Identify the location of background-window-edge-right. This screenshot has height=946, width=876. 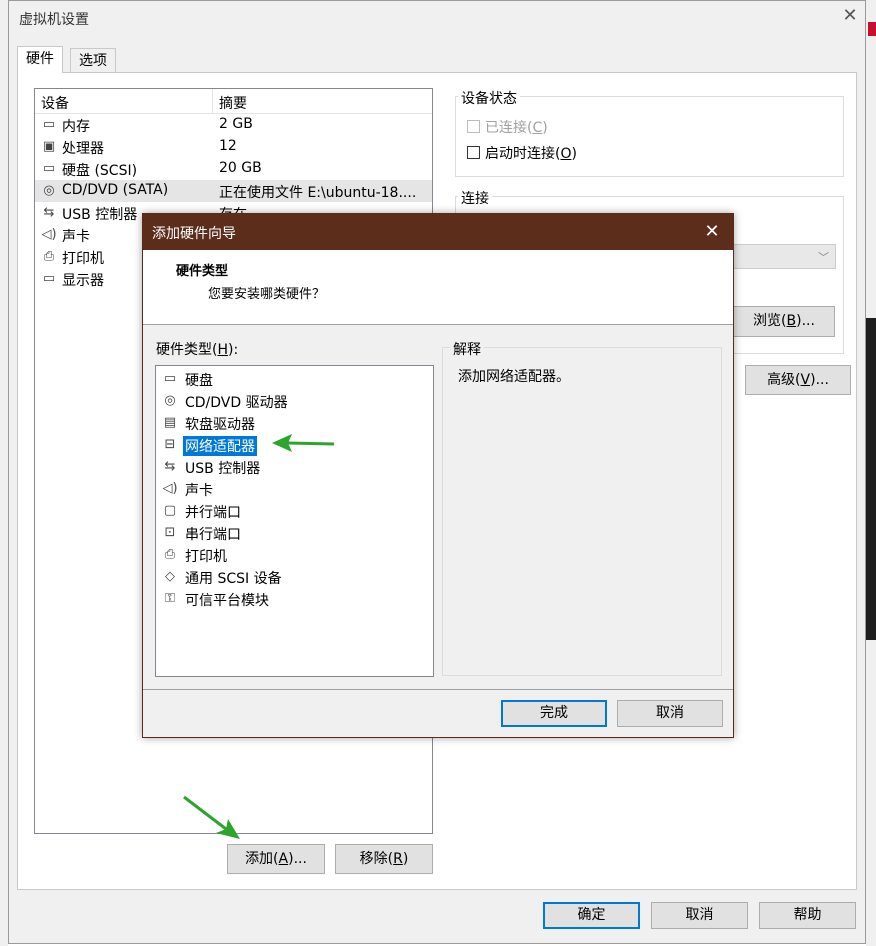
(871, 473).